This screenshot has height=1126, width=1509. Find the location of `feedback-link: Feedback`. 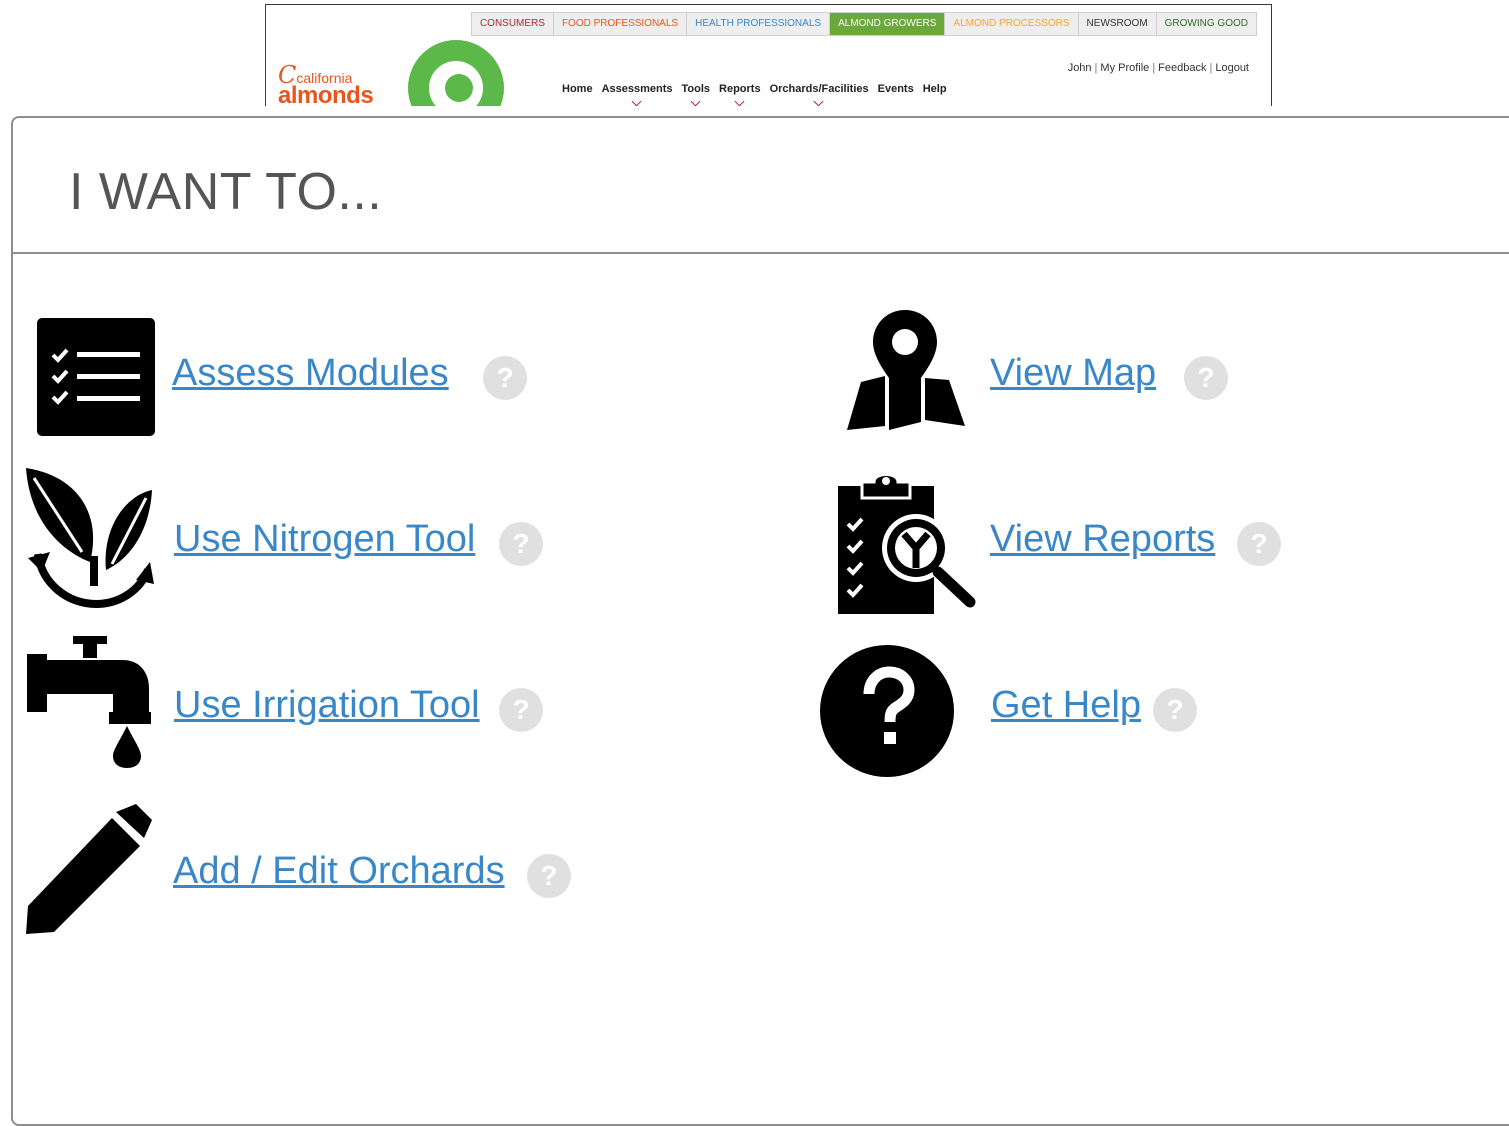

feedback-link: Feedback is located at coordinates (1182, 68).